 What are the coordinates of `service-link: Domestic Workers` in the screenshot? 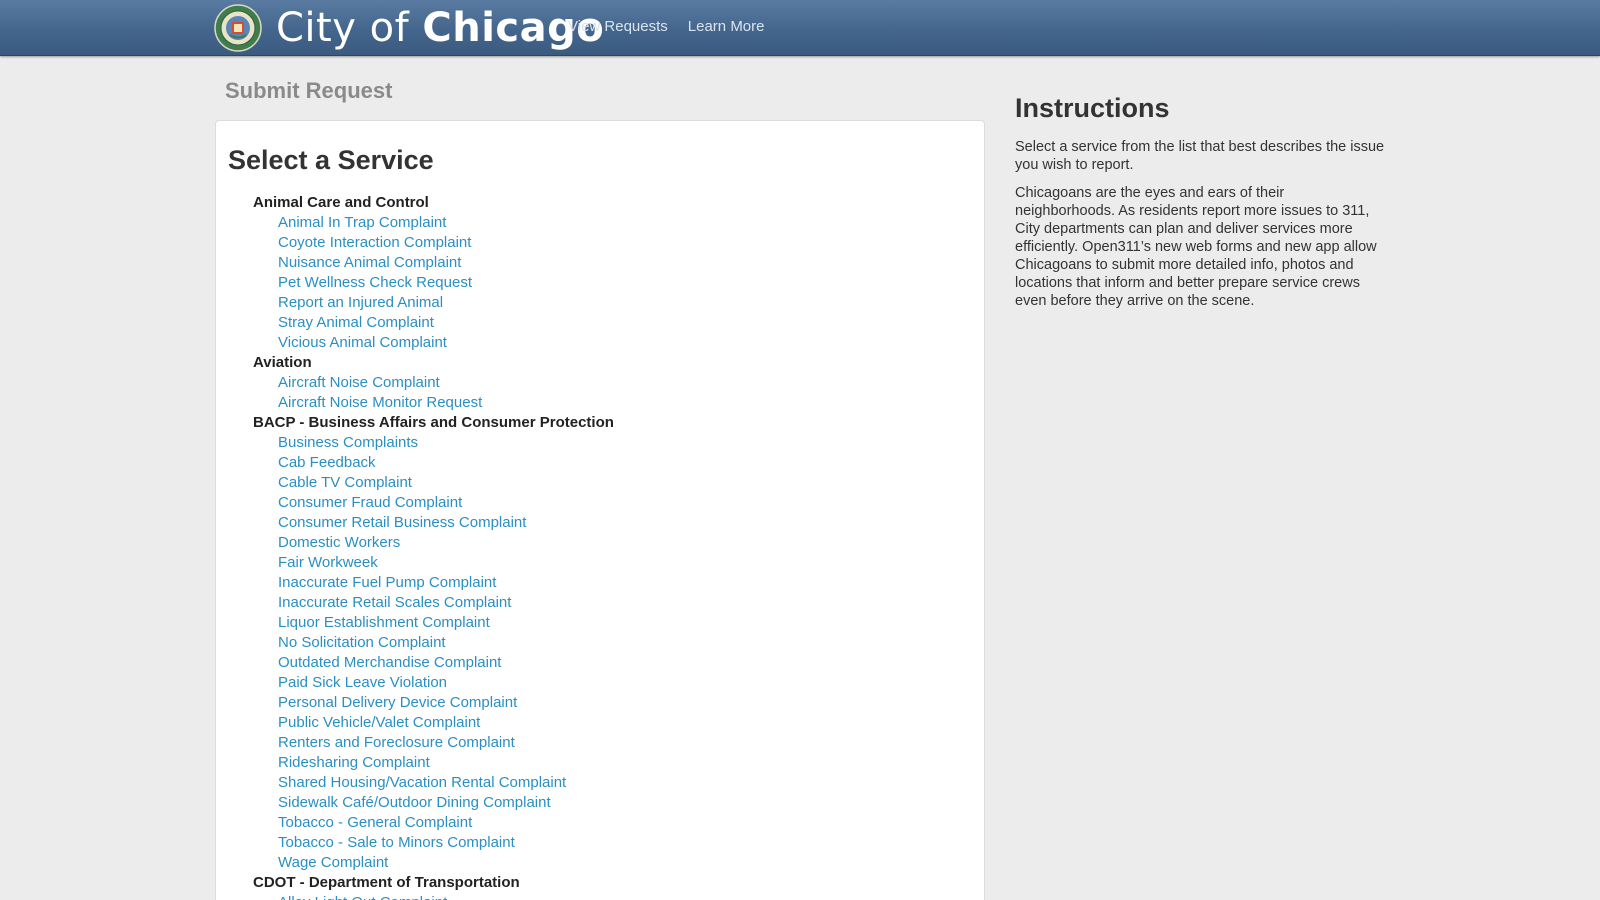 It's located at (339, 542).